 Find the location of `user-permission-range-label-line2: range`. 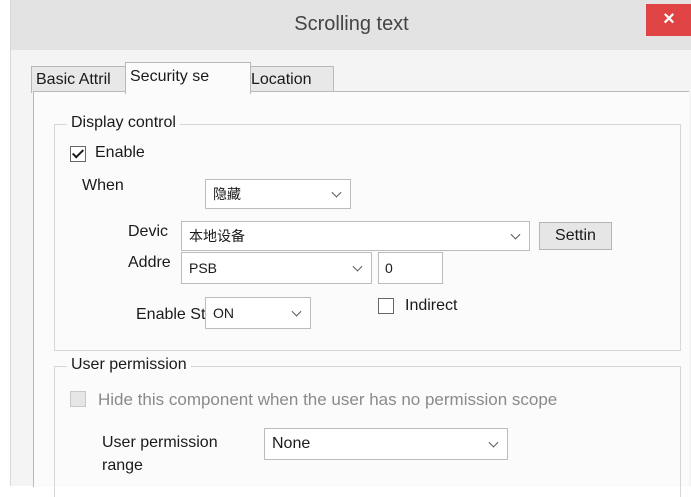

user-permission-range-label-line2: range is located at coordinates (122, 465).